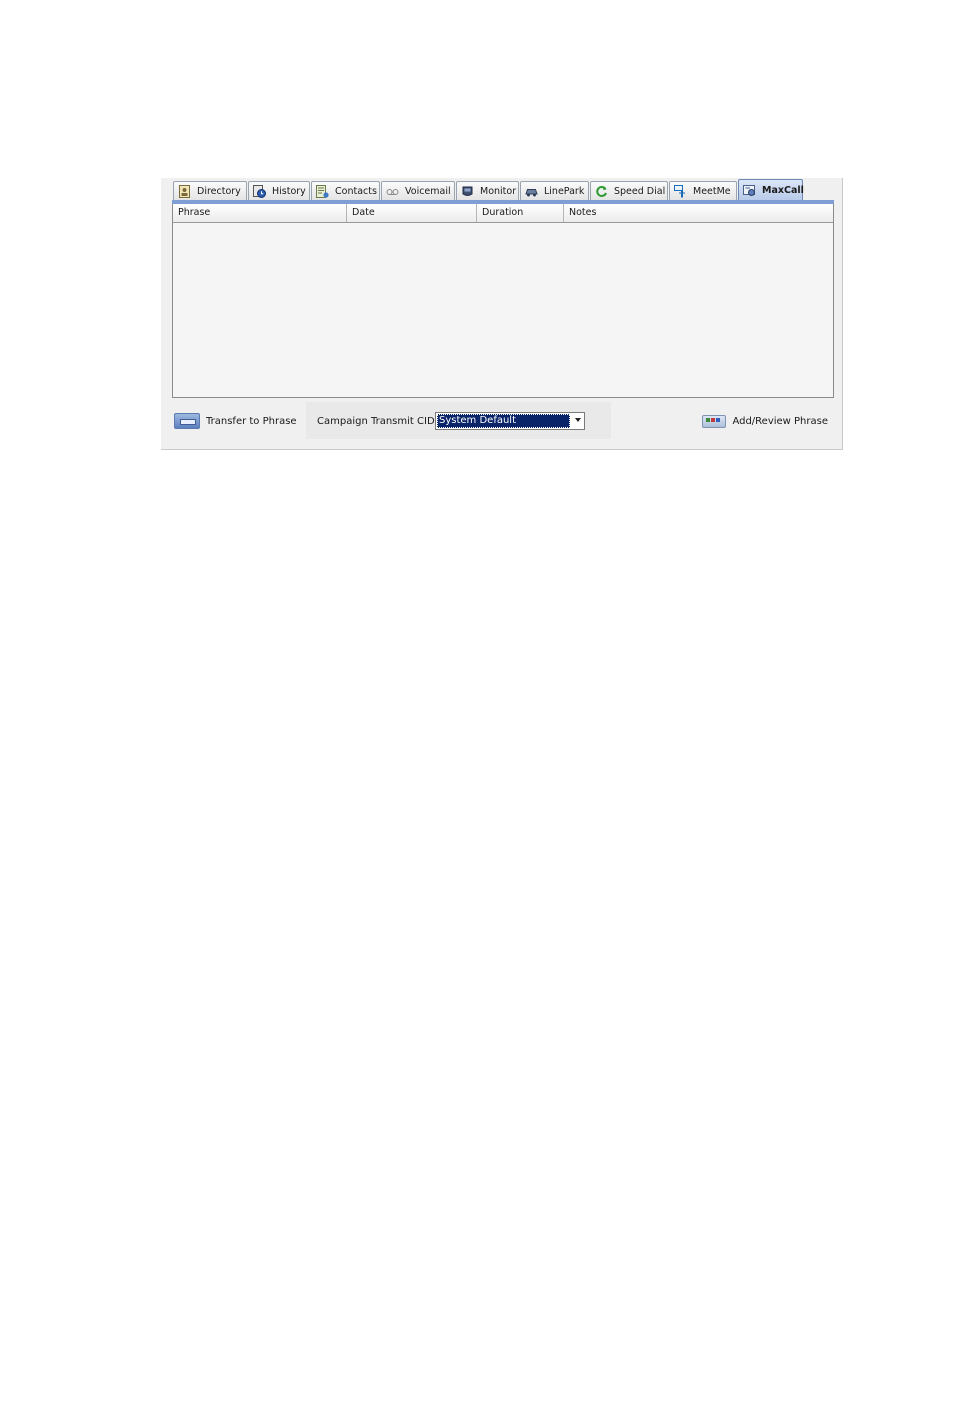  What do you see at coordinates (601, 191) in the screenshot?
I see `speed-dial-icon` at bounding box center [601, 191].